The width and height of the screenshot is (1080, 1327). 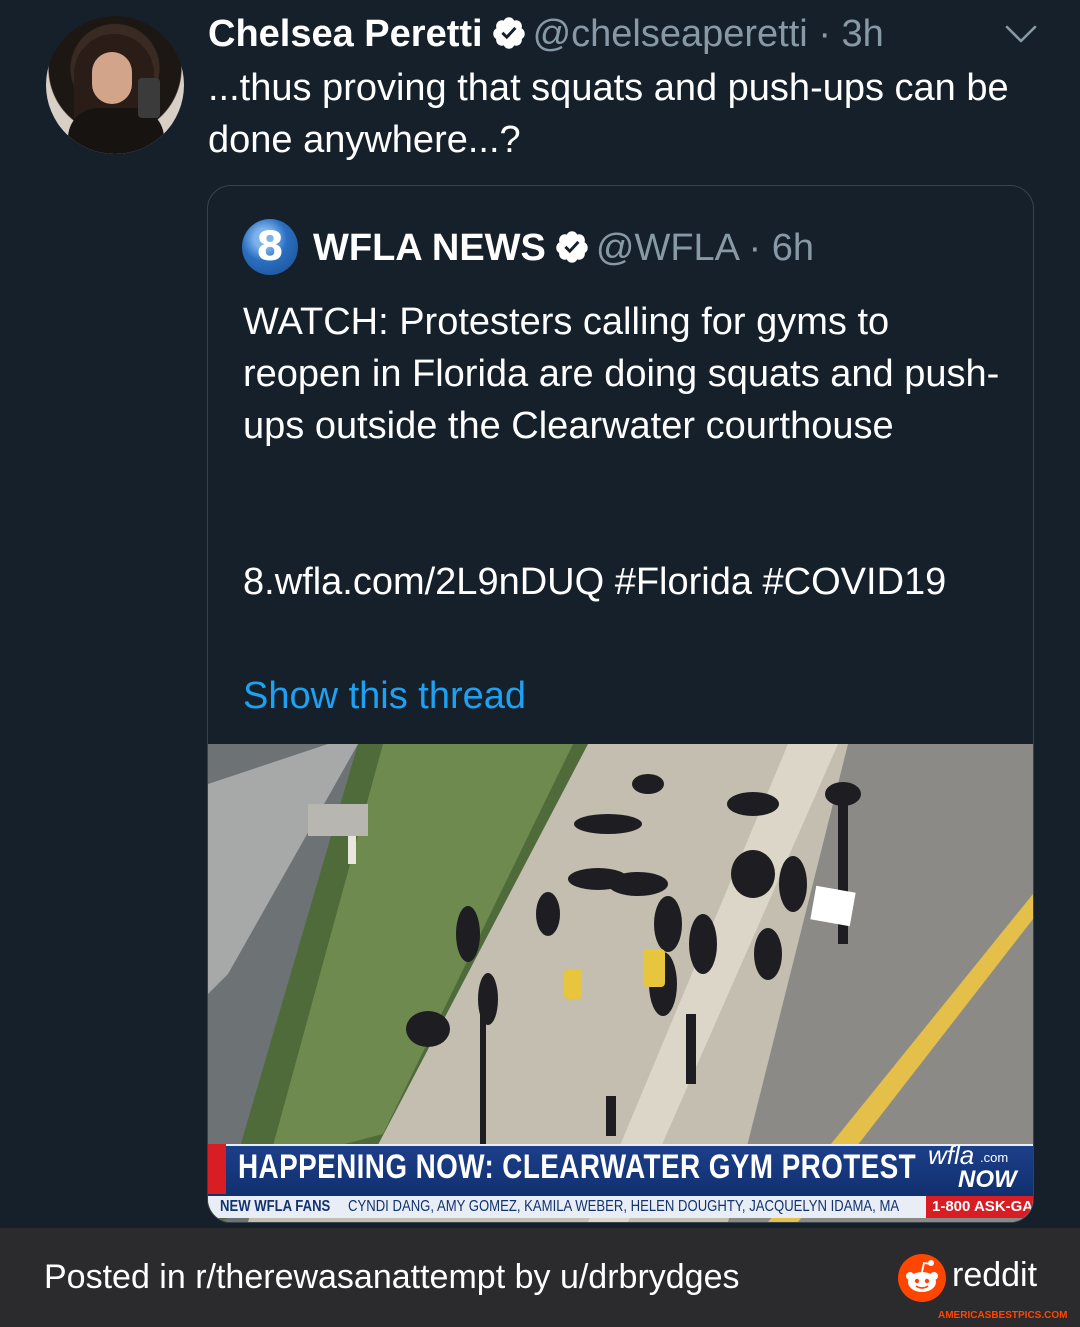 I want to click on quoted-author-name: WFLA NEWS, so click(x=429, y=248).